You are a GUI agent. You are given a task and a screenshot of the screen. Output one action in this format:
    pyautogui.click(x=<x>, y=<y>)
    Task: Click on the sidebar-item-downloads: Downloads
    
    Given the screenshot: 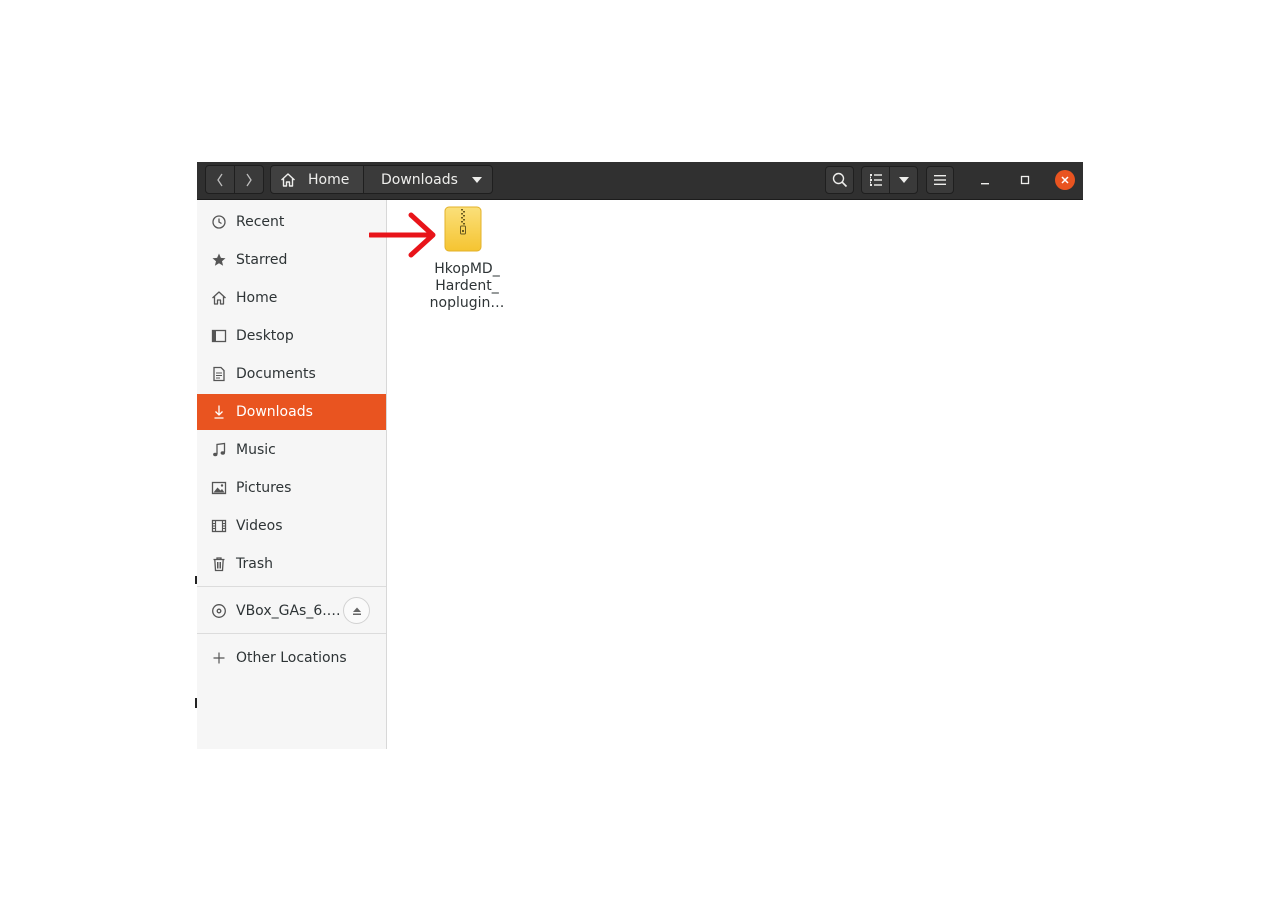 What is the action you would take?
    pyautogui.click(x=291, y=412)
    